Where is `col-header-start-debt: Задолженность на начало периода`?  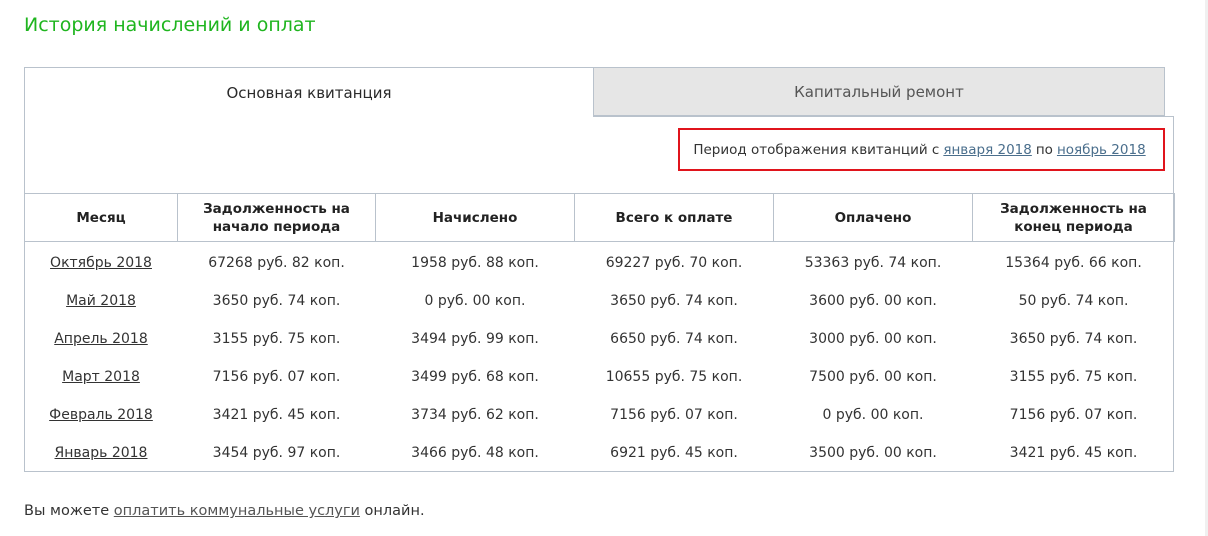
col-header-start-debt: Задолженность на начало периода is located at coordinates (276, 217).